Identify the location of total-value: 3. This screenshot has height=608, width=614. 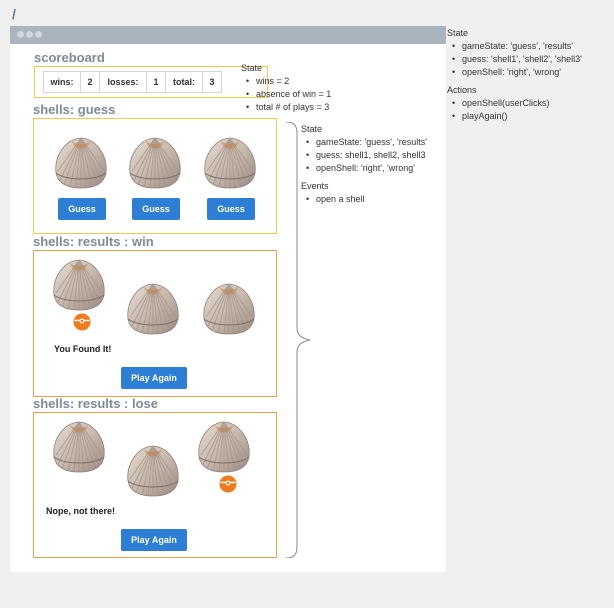
(212, 82).